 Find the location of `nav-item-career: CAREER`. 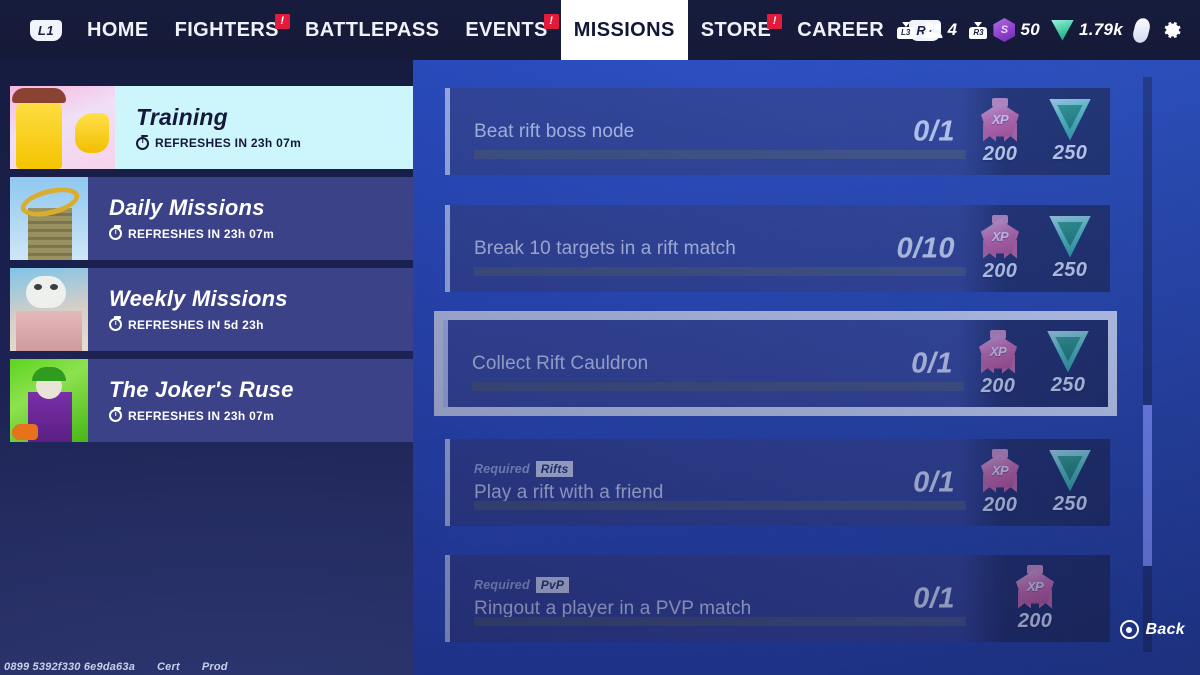

nav-item-career: CAREER is located at coordinates (840, 30).